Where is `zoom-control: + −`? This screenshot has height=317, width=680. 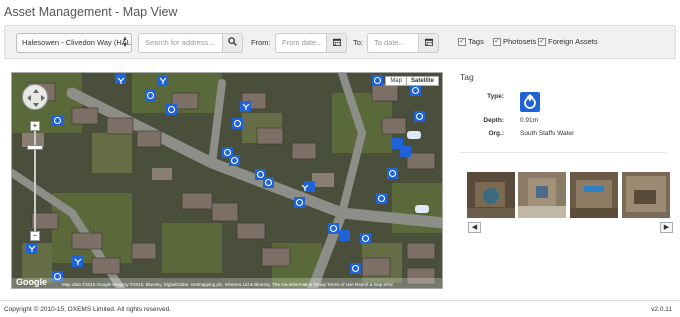 zoom-control: + − is located at coordinates (35, 181).